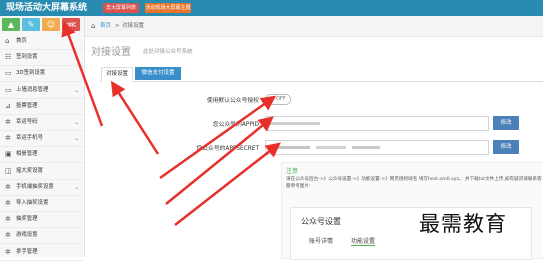 The width and height of the screenshot is (543, 261). I want to click on default-auth-toggle: ✕ OFF, so click(278, 99).